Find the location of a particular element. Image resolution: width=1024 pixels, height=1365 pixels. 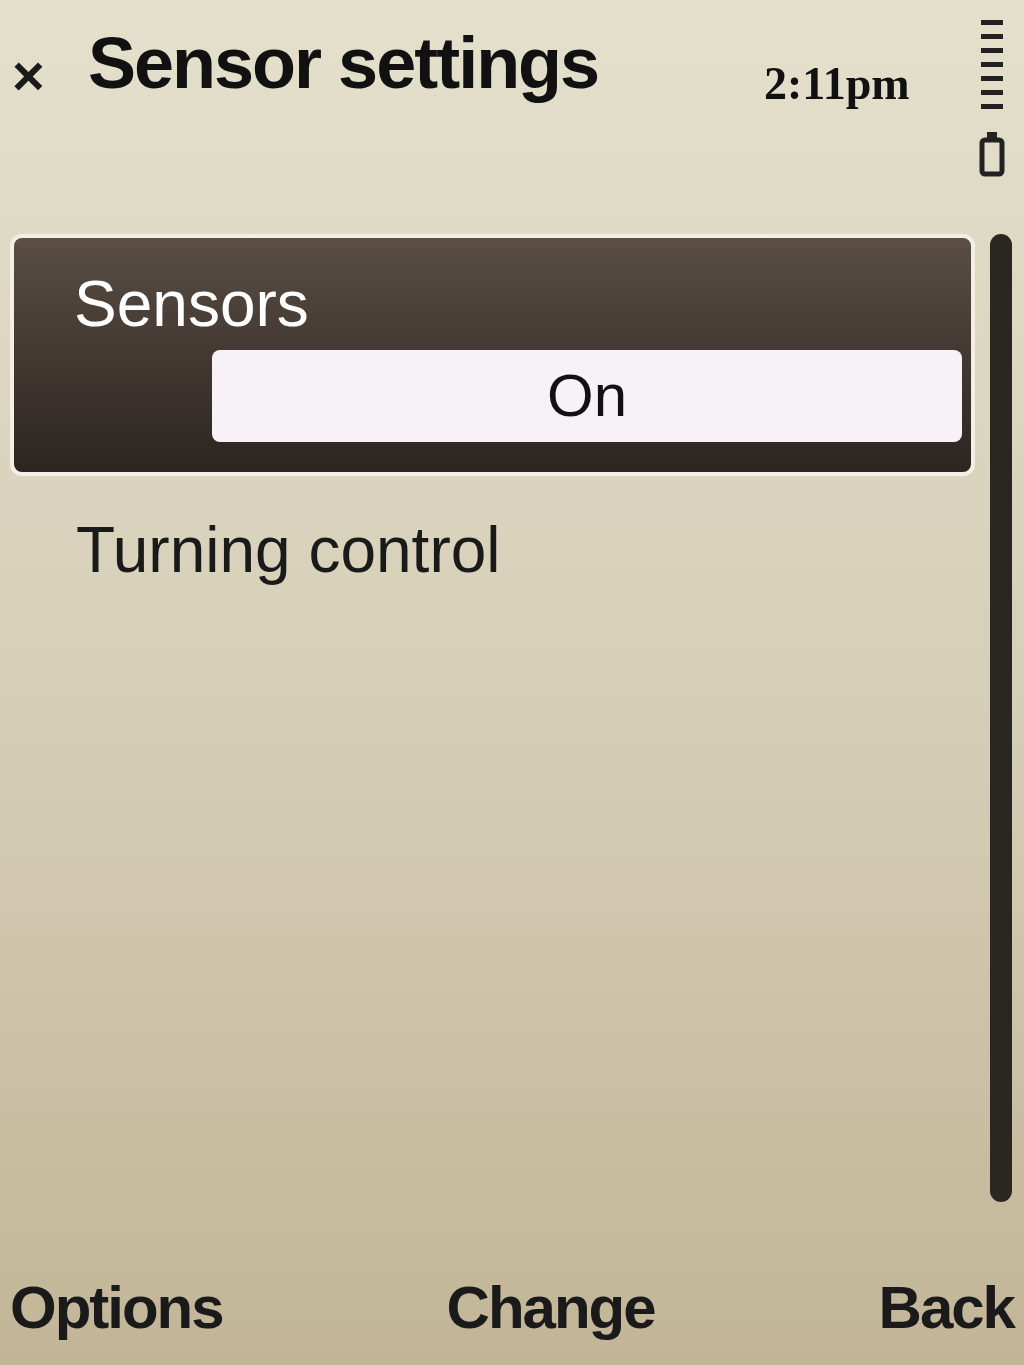

list-item-label: Turning control is located at coordinates (527, 550).